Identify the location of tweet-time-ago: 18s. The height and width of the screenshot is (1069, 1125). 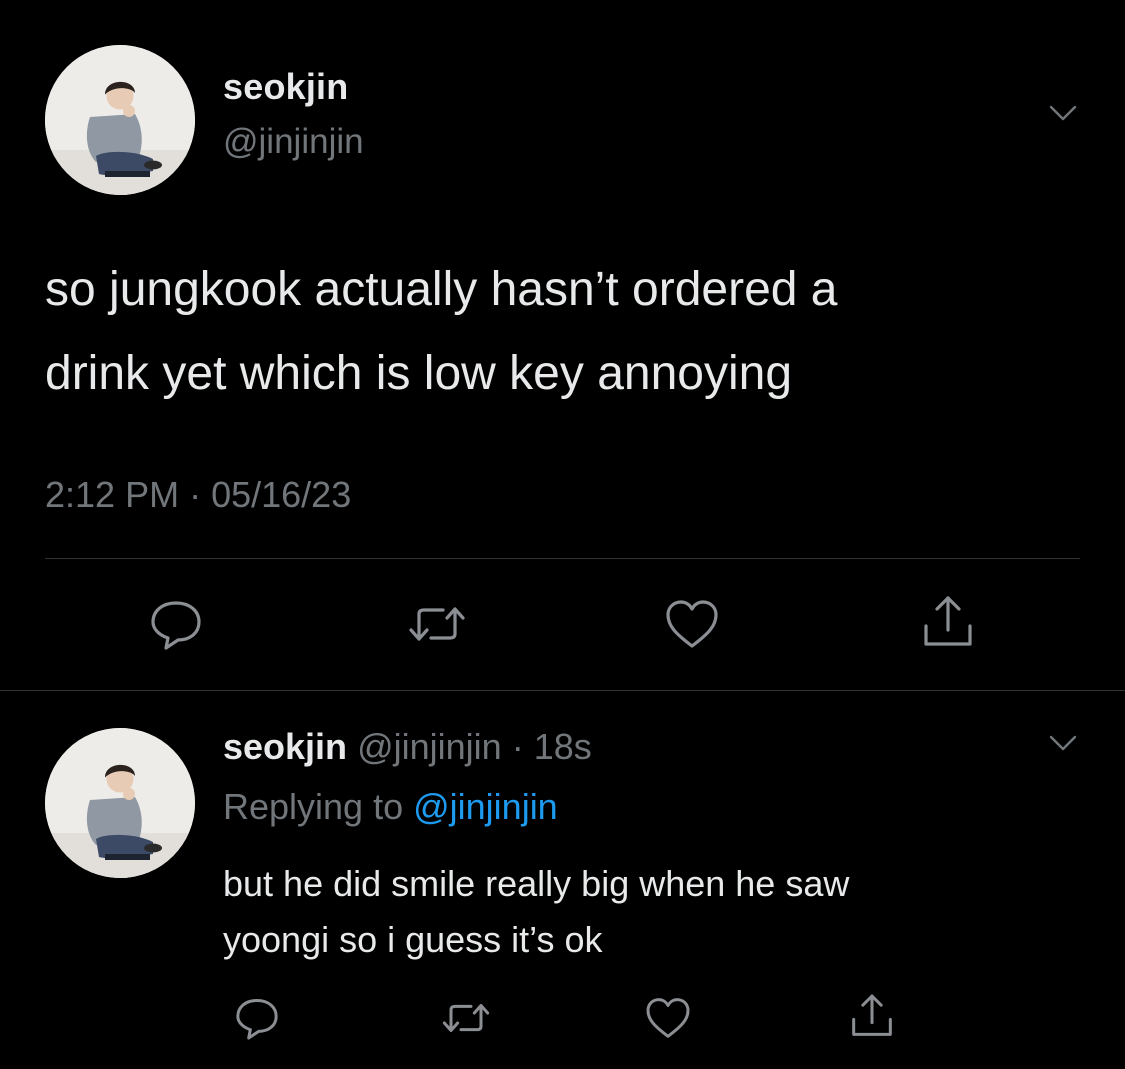
(563, 746).